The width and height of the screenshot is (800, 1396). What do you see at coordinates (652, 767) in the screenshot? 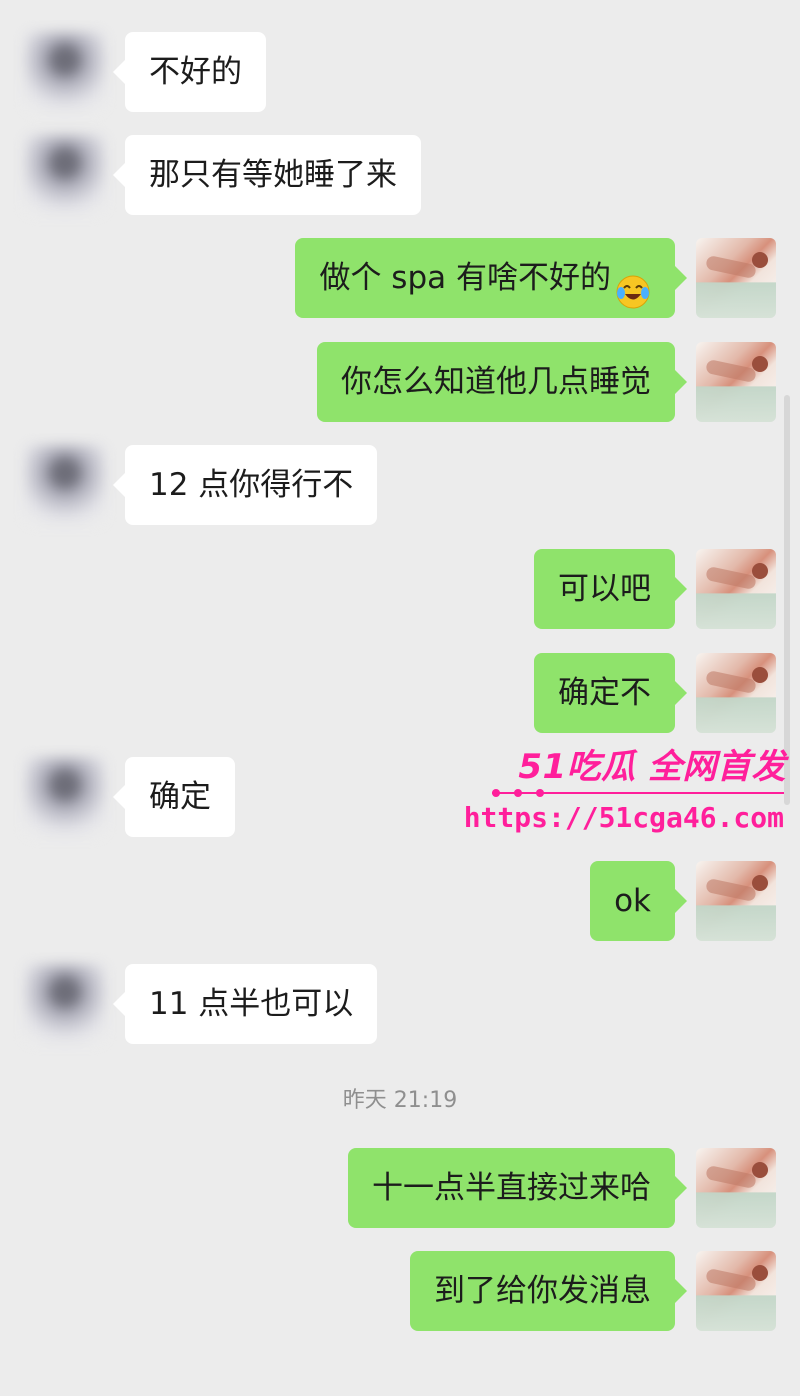
I see `watermark-title: 51吃瓜 全网首发` at bounding box center [652, 767].